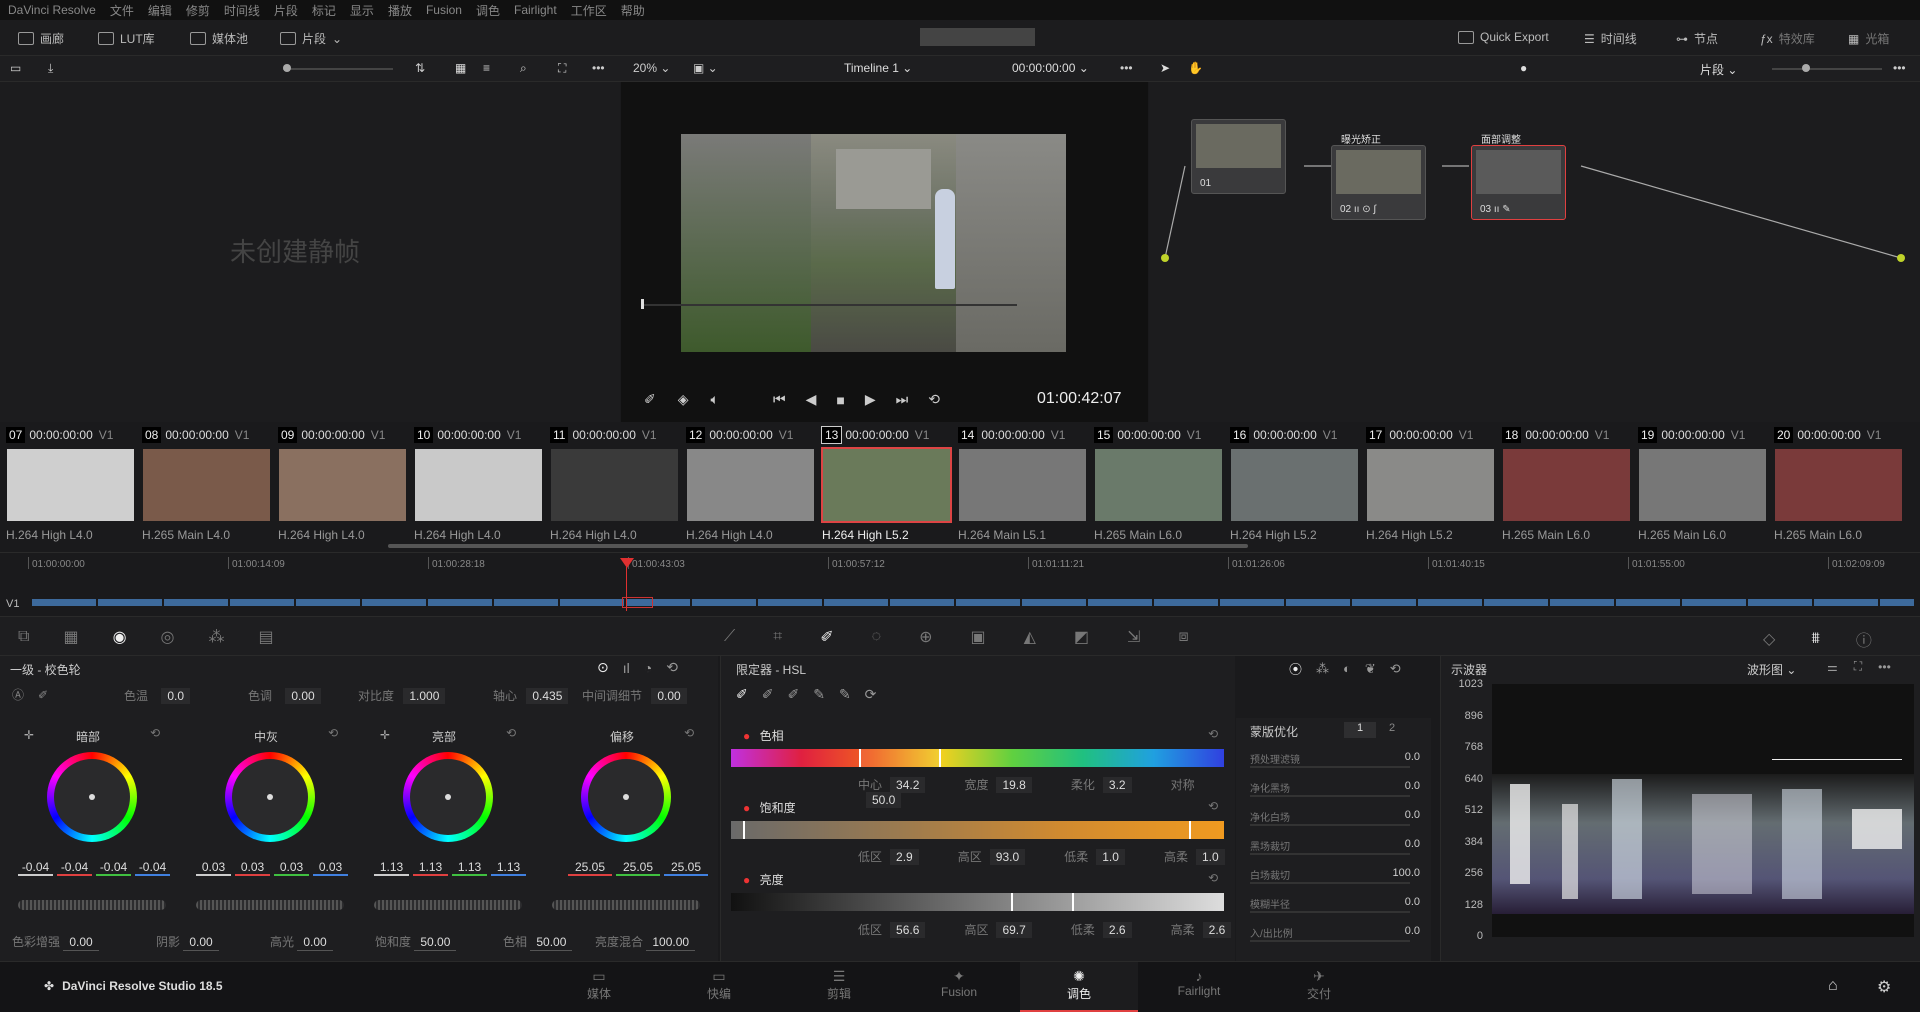  Describe the element at coordinates (1787, 38) in the screenshot. I see `effects-button: ƒx 特效库` at that location.